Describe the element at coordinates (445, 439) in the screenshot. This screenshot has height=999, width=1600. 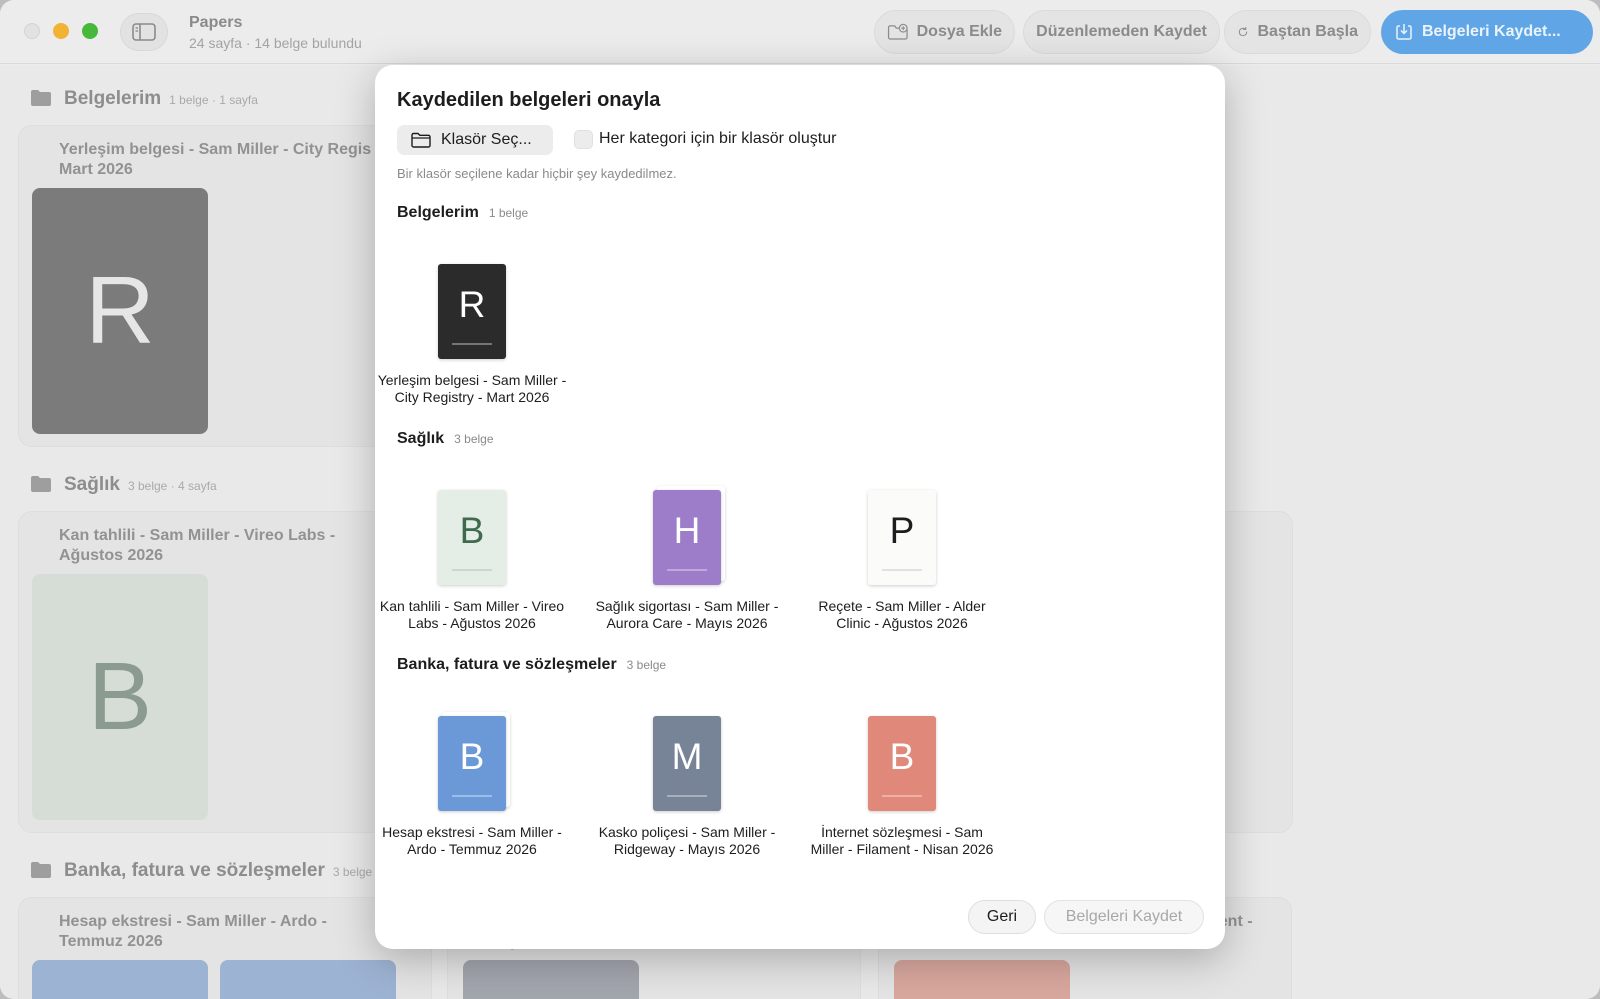
I see `category-header: Sağlık 3 belge` at that location.